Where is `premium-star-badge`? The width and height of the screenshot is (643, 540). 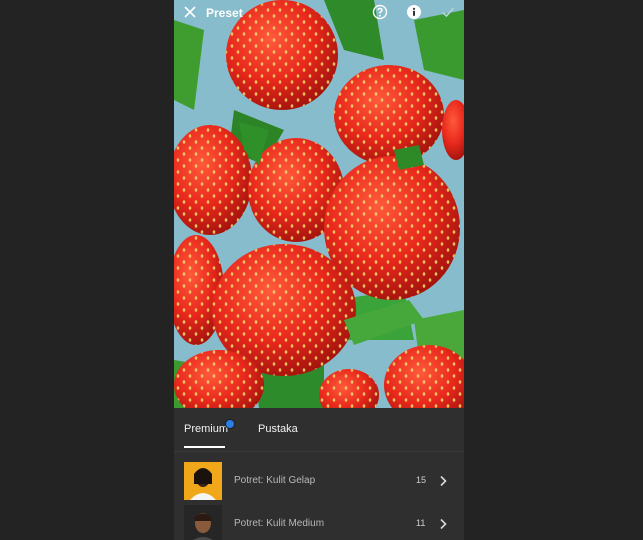 premium-star-badge is located at coordinates (230, 424).